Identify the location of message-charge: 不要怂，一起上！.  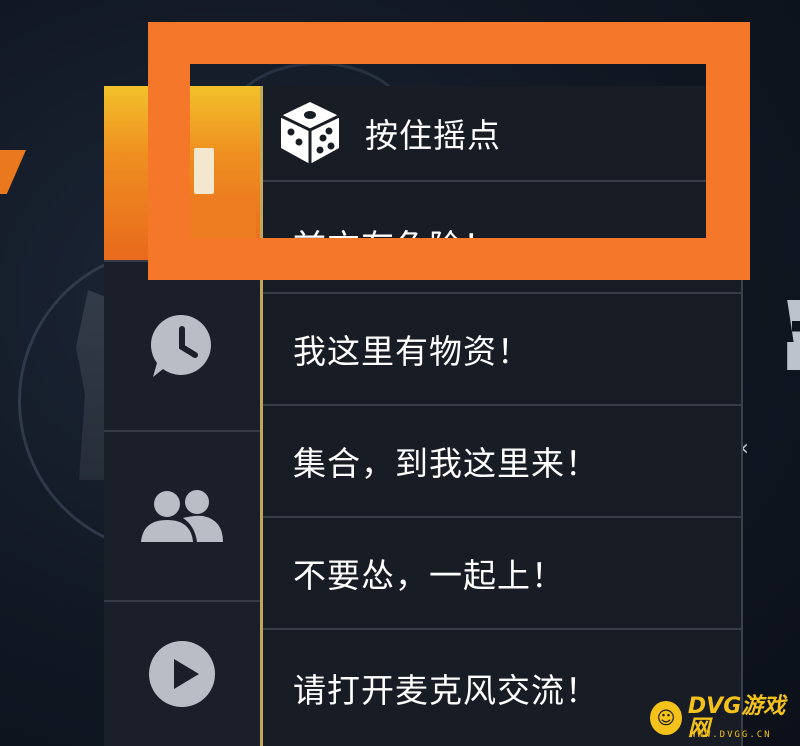
(502, 574).